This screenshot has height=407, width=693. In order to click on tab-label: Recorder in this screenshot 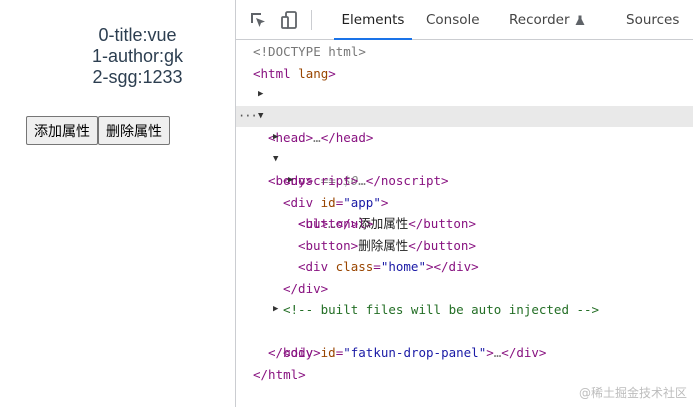, I will do `click(539, 20)`.